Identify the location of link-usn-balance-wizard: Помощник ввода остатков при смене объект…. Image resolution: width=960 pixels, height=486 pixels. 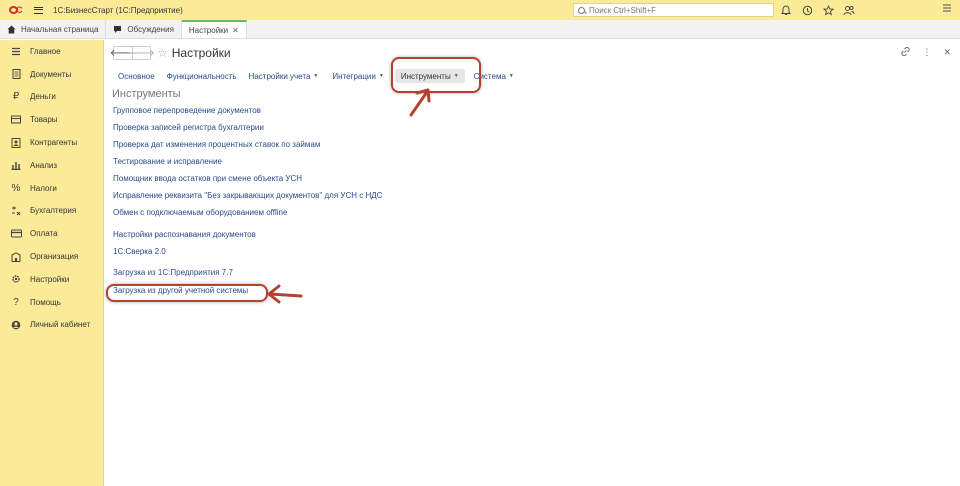
(207, 178).